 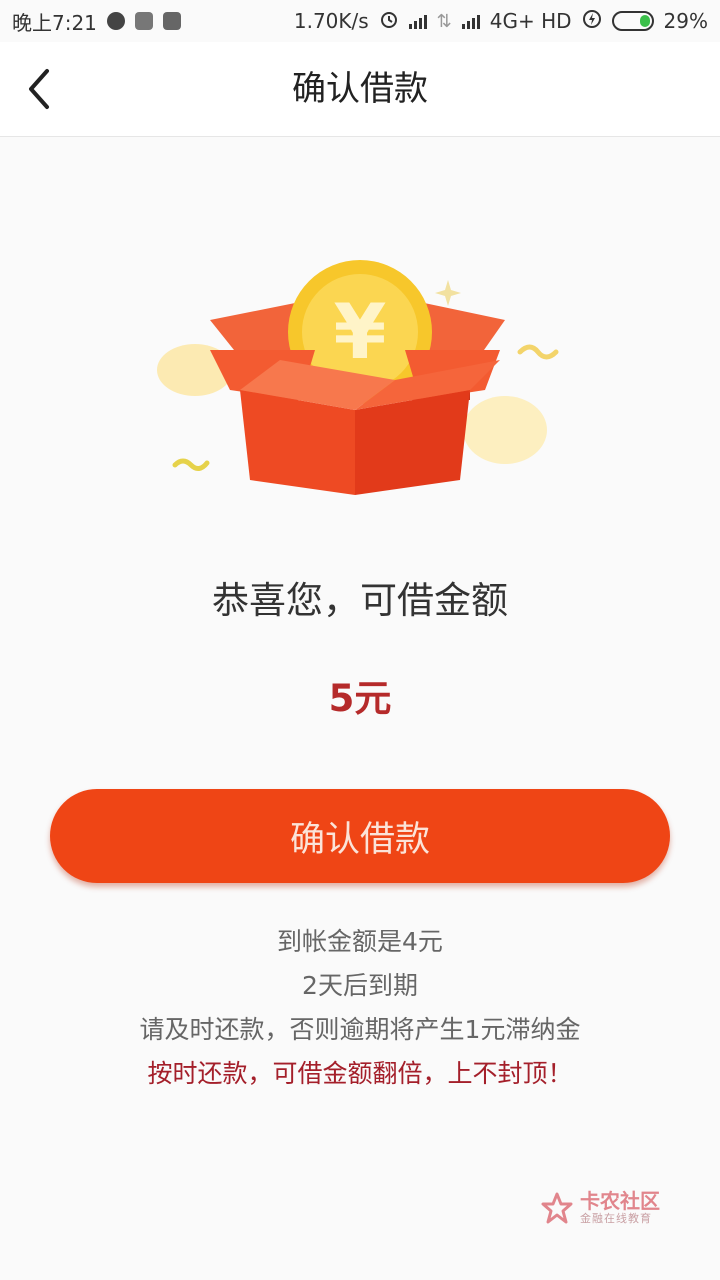 What do you see at coordinates (417, 21) in the screenshot?
I see `signal-icon` at bounding box center [417, 21].